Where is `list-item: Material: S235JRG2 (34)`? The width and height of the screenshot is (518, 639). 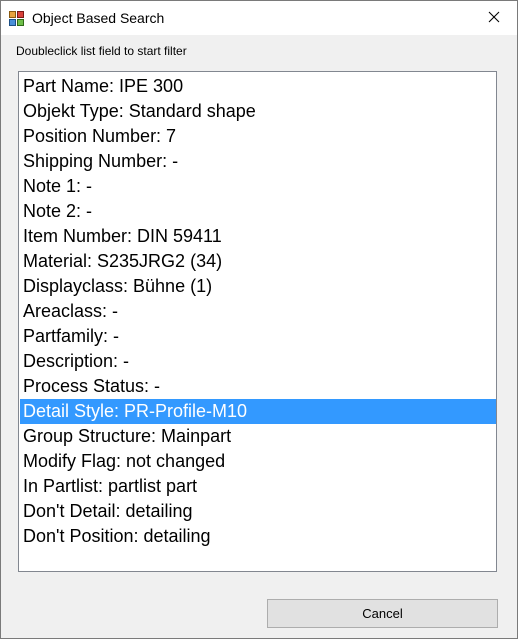
list-item: Material: S235JRG2 (34) is located at coordinates (258, 261).